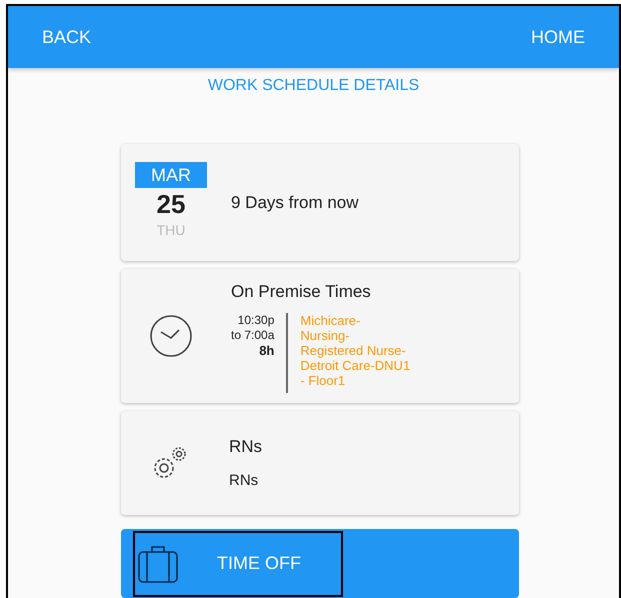 The image size is (621, 598). Describe the element at coordinates (171, 204) in the screenshot. I see `day-number: 25` at that location.